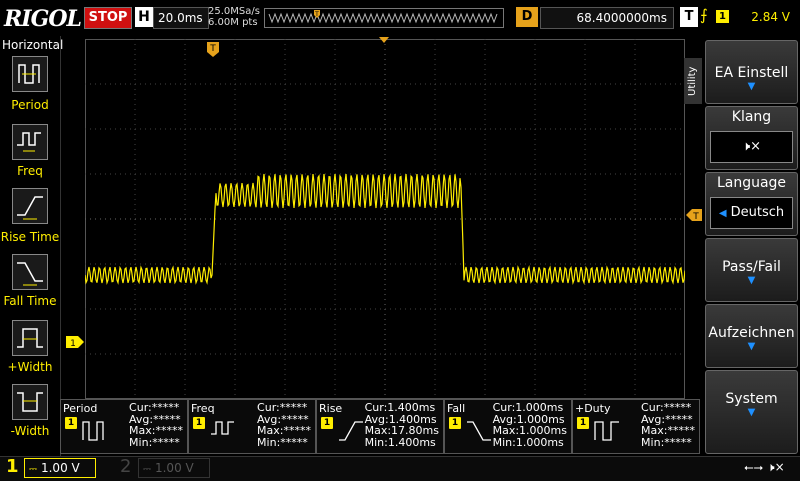 This screenshot has height=481, width=800. I want to click on horizontal-badge: H, so click(144, 17).